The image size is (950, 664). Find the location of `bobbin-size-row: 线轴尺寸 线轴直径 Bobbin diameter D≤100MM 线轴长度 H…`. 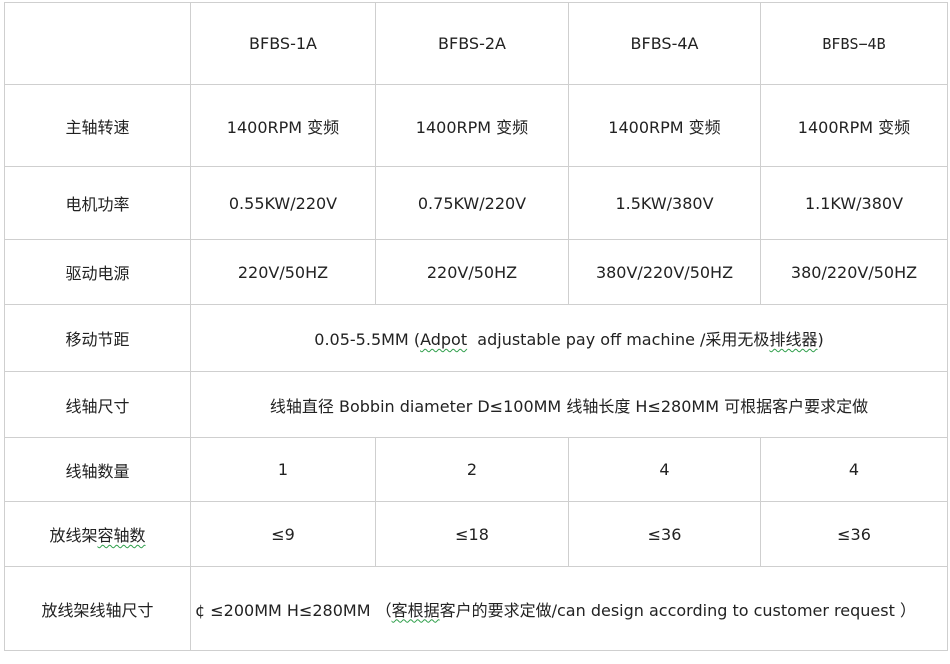

bobbin-size-row: 线轴尺寸 线轴直径 Bobbin diameter D≤100MM 线轴长度 H… is located at coordinates (476, 404).